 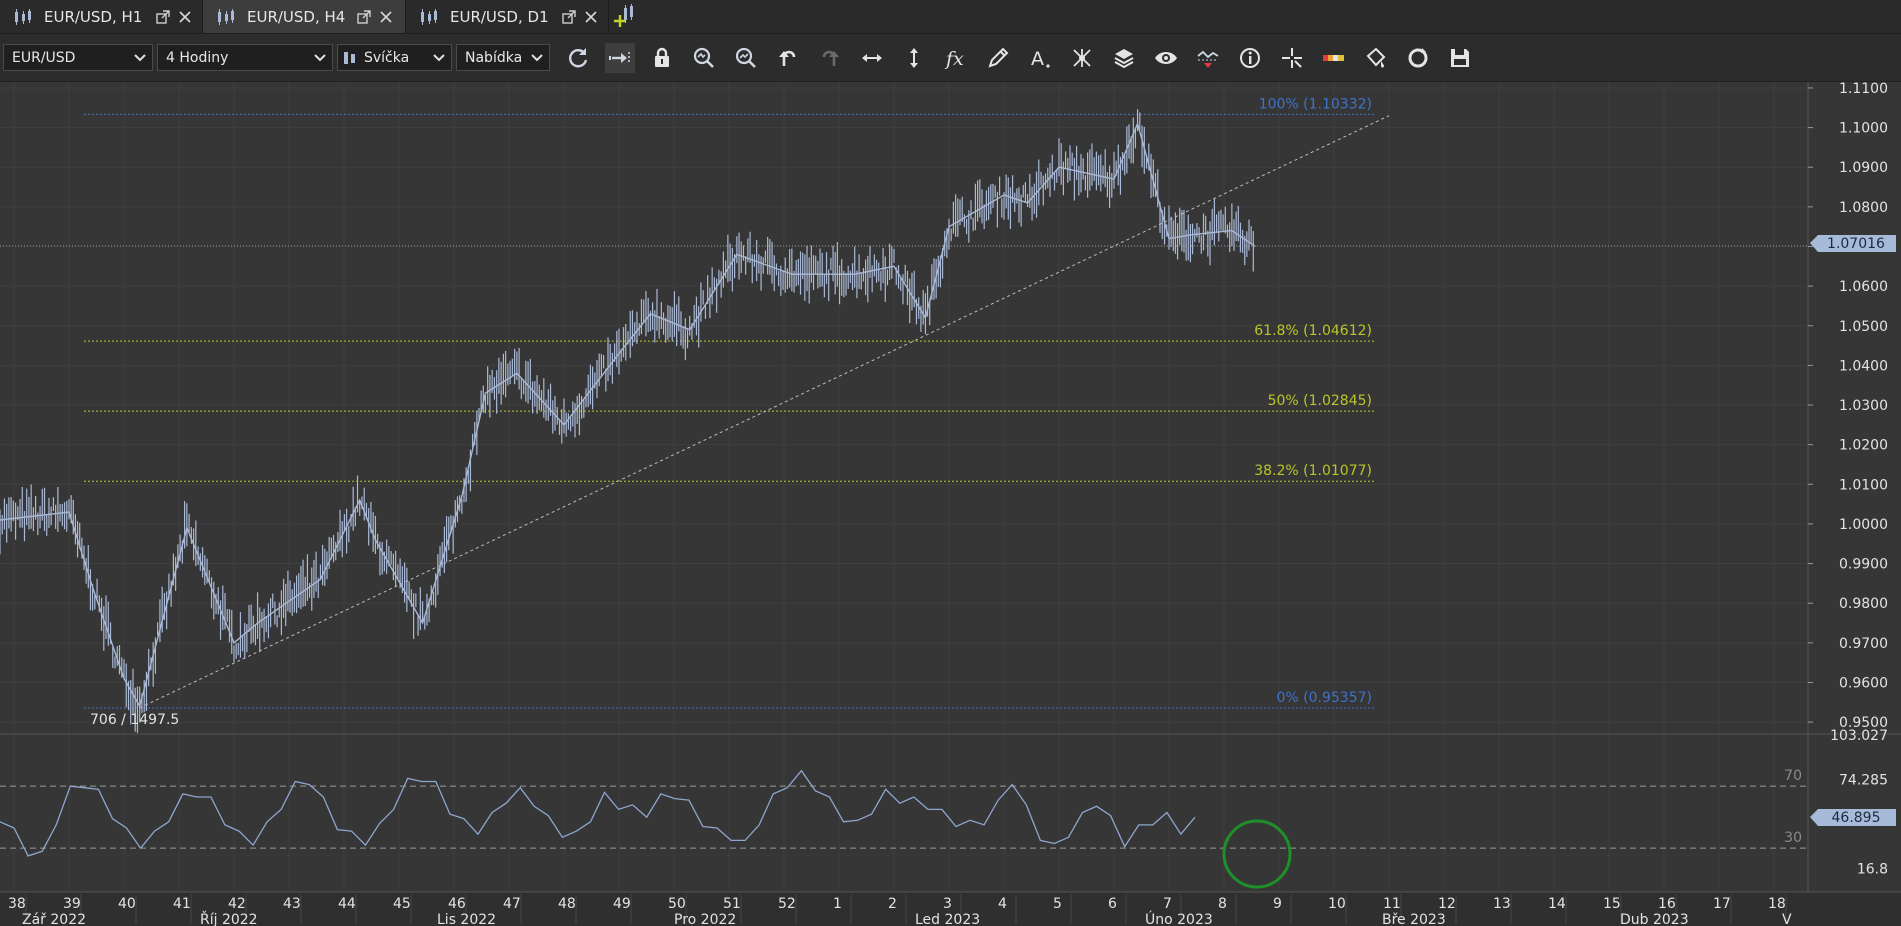 What do you see at coordinates (914, 58) in the screenshot?
I see `vertical-scale-button` at bounding box center [914, 58].